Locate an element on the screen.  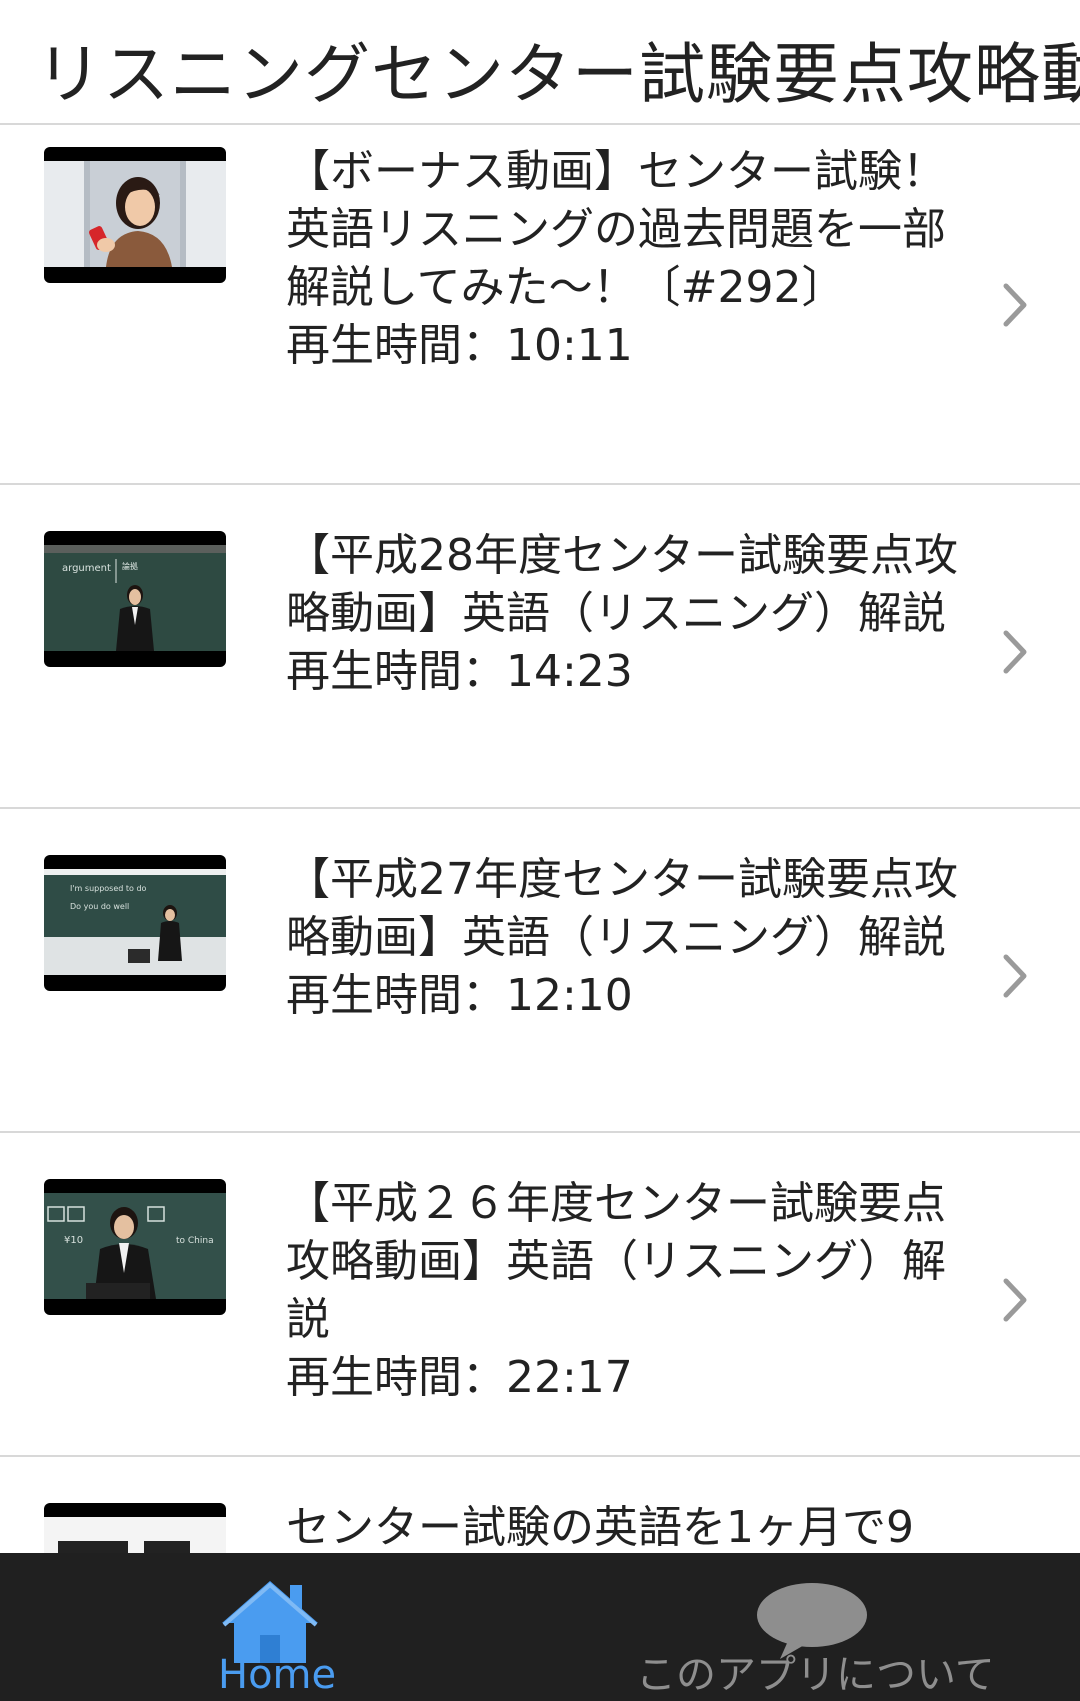
bottom-tab-bar: Home このアプリについて is located at coordinates (540, 1627).